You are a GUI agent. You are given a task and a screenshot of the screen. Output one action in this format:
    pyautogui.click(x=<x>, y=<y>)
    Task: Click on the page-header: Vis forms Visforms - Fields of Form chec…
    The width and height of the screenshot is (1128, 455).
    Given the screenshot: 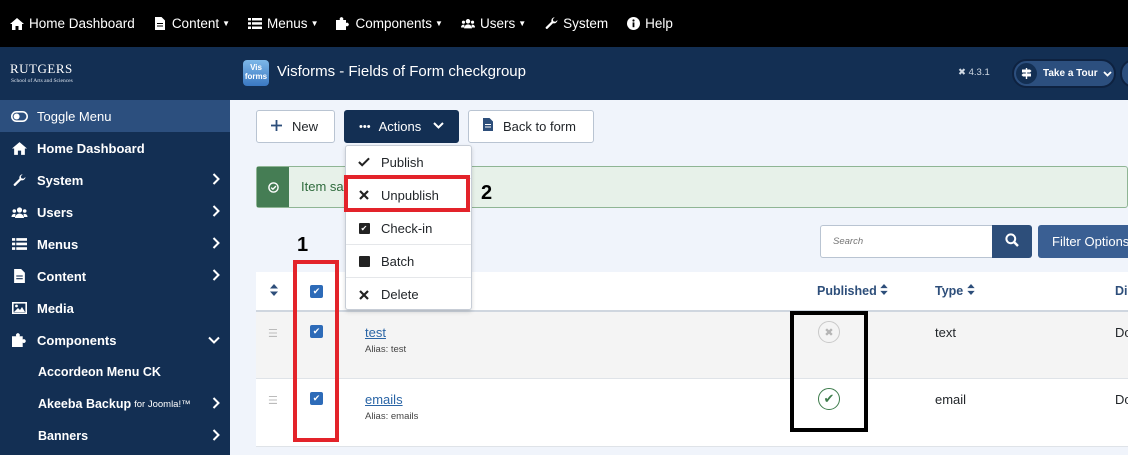 What is the action you would take?
    pyautogui.click(x=679, y=73)
    